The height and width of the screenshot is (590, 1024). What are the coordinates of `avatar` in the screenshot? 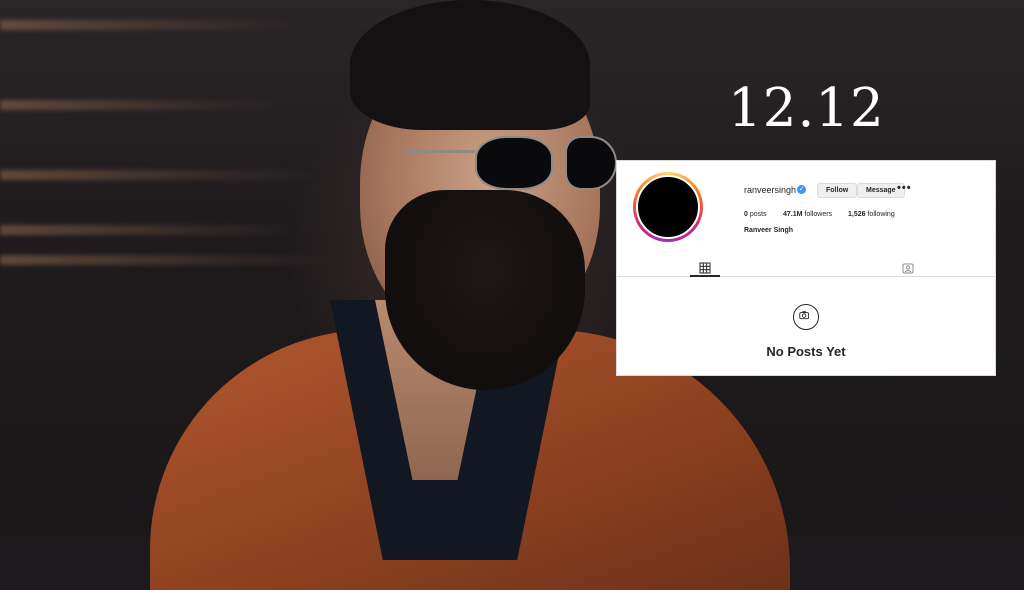 It's located at (668, 207).